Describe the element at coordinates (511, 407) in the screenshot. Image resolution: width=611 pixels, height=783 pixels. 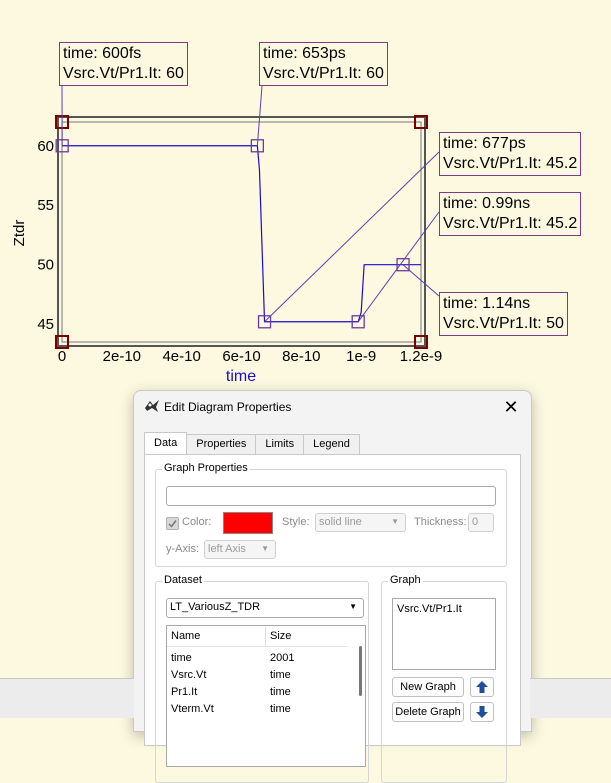
I see `close-icon: ✕` at that location.